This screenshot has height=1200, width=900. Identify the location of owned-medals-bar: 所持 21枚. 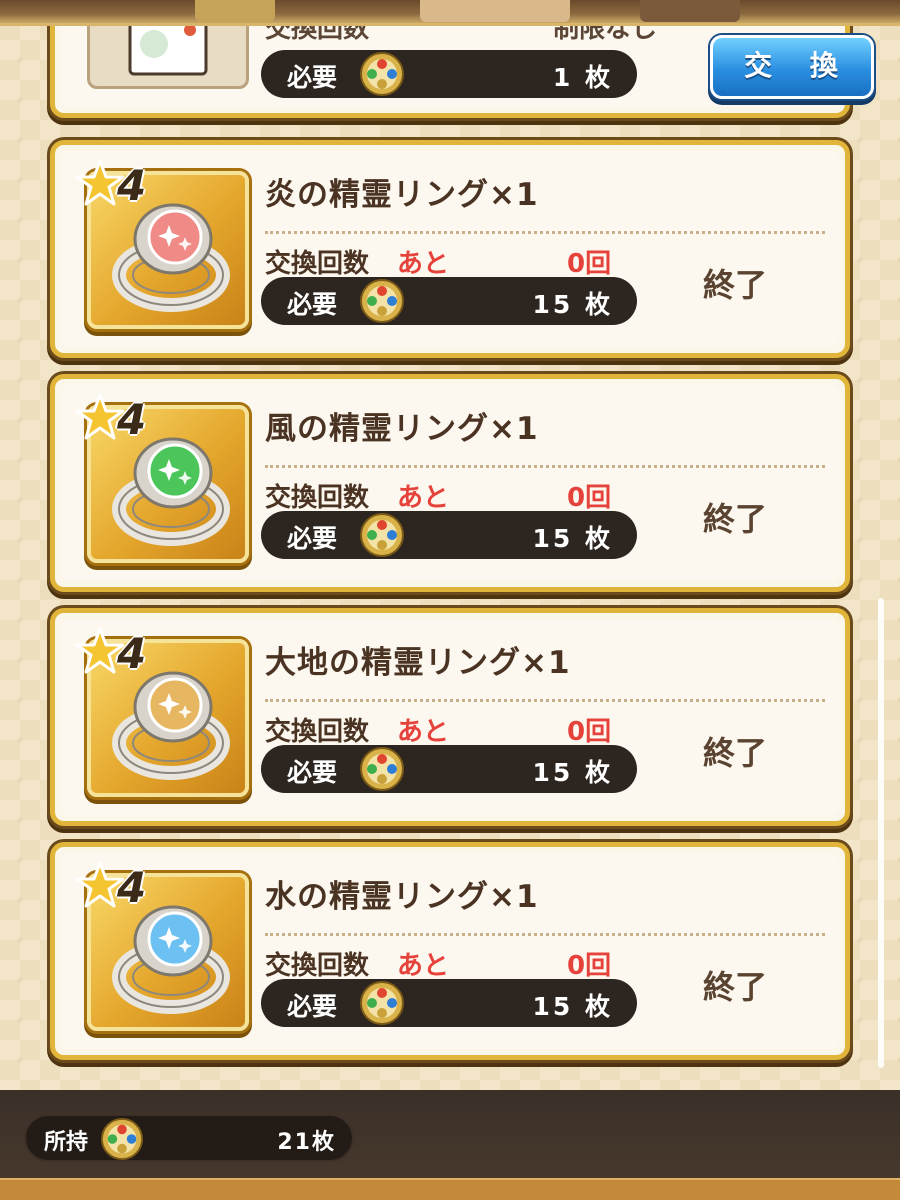
(189, 1138).